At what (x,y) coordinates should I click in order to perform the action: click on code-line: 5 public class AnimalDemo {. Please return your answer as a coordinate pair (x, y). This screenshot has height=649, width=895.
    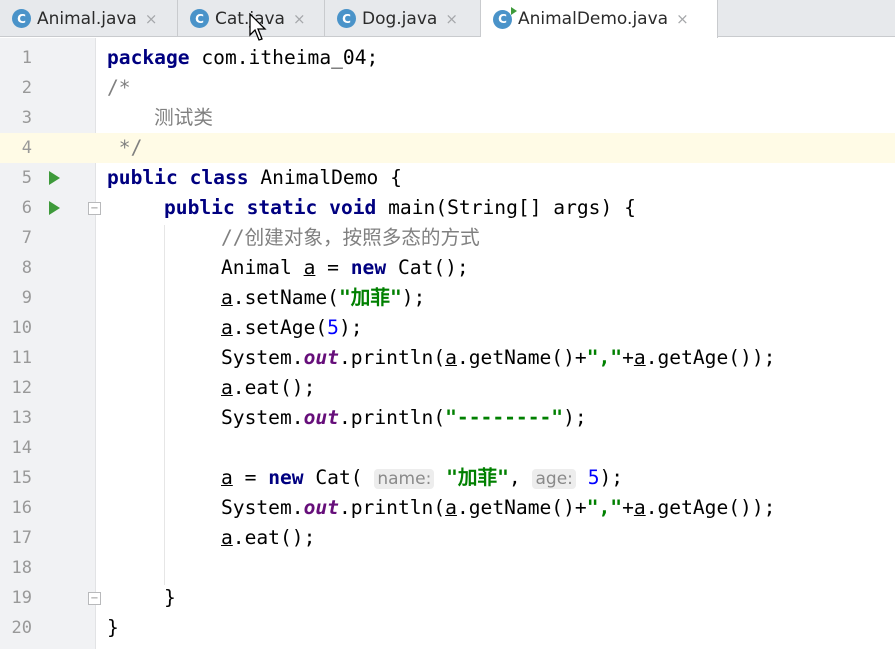
    Looking at the image, I should click on (447, 178).